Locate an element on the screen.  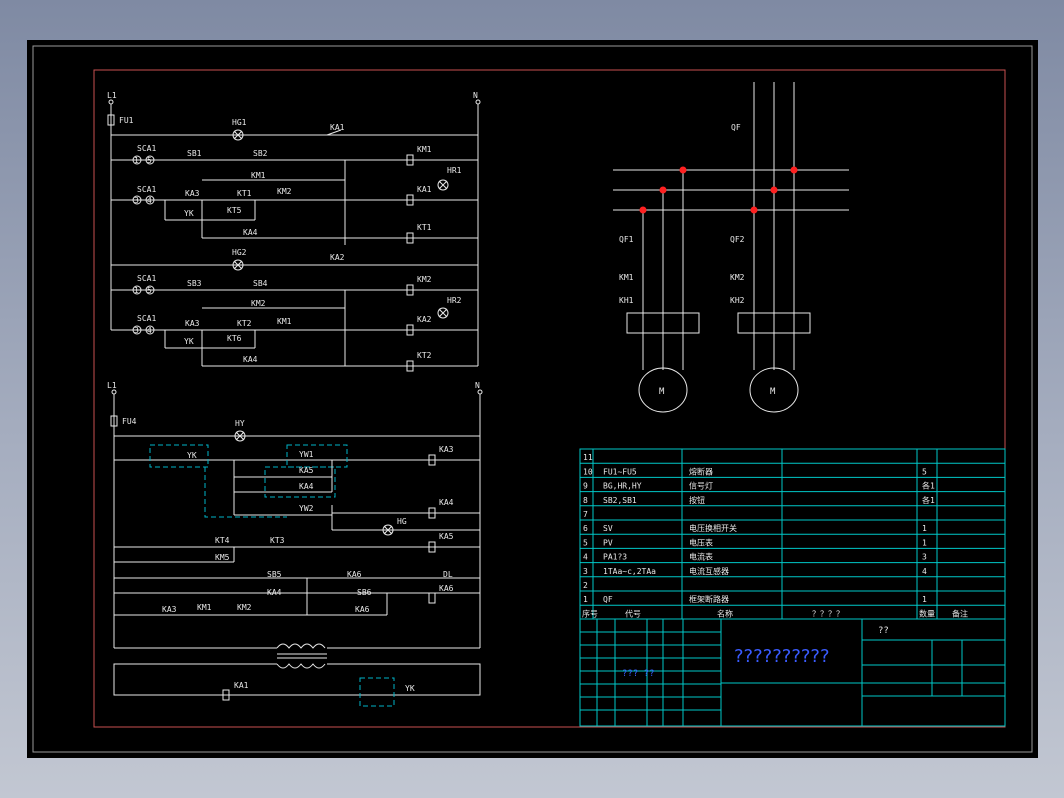
transformer-primary is located at coordinates (301, 646).